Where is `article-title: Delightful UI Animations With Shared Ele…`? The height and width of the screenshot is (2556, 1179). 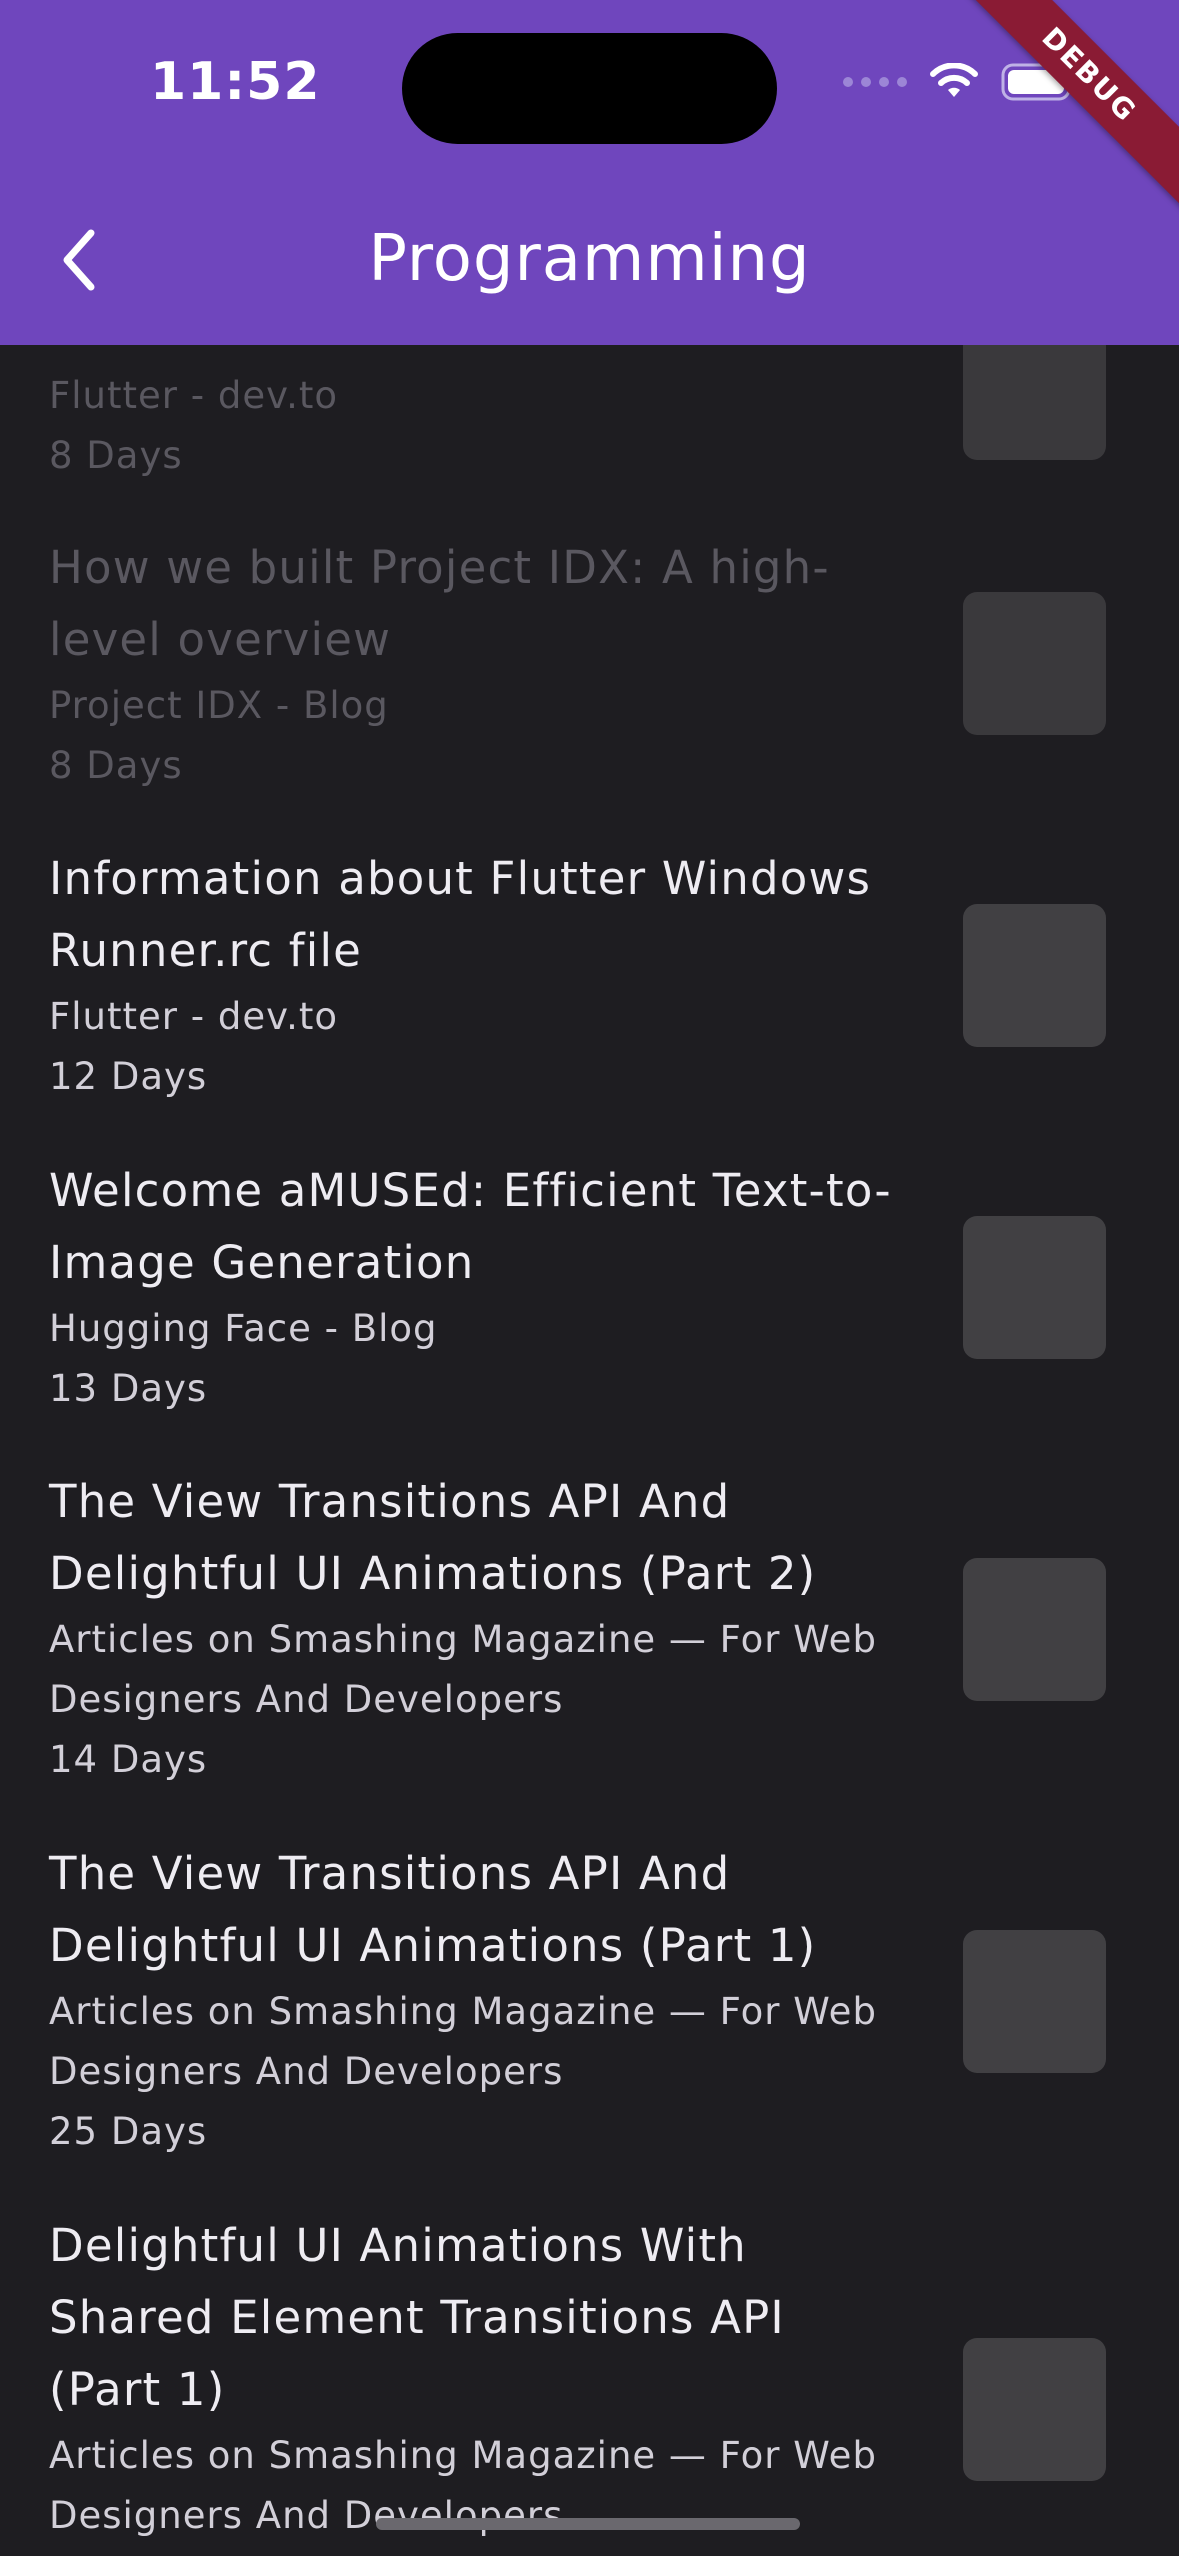 article-title: Delightful UI Animations With Shared Ele… is located at coordinates (417, 2317).